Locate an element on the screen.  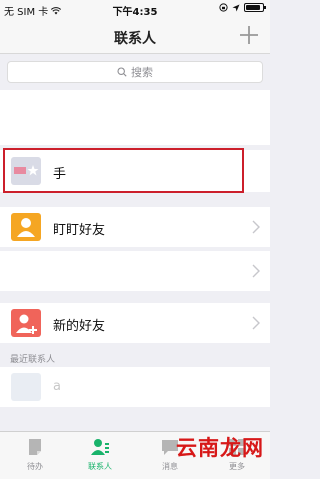
search-input: 搜索 is located at coordinates (135, 72).